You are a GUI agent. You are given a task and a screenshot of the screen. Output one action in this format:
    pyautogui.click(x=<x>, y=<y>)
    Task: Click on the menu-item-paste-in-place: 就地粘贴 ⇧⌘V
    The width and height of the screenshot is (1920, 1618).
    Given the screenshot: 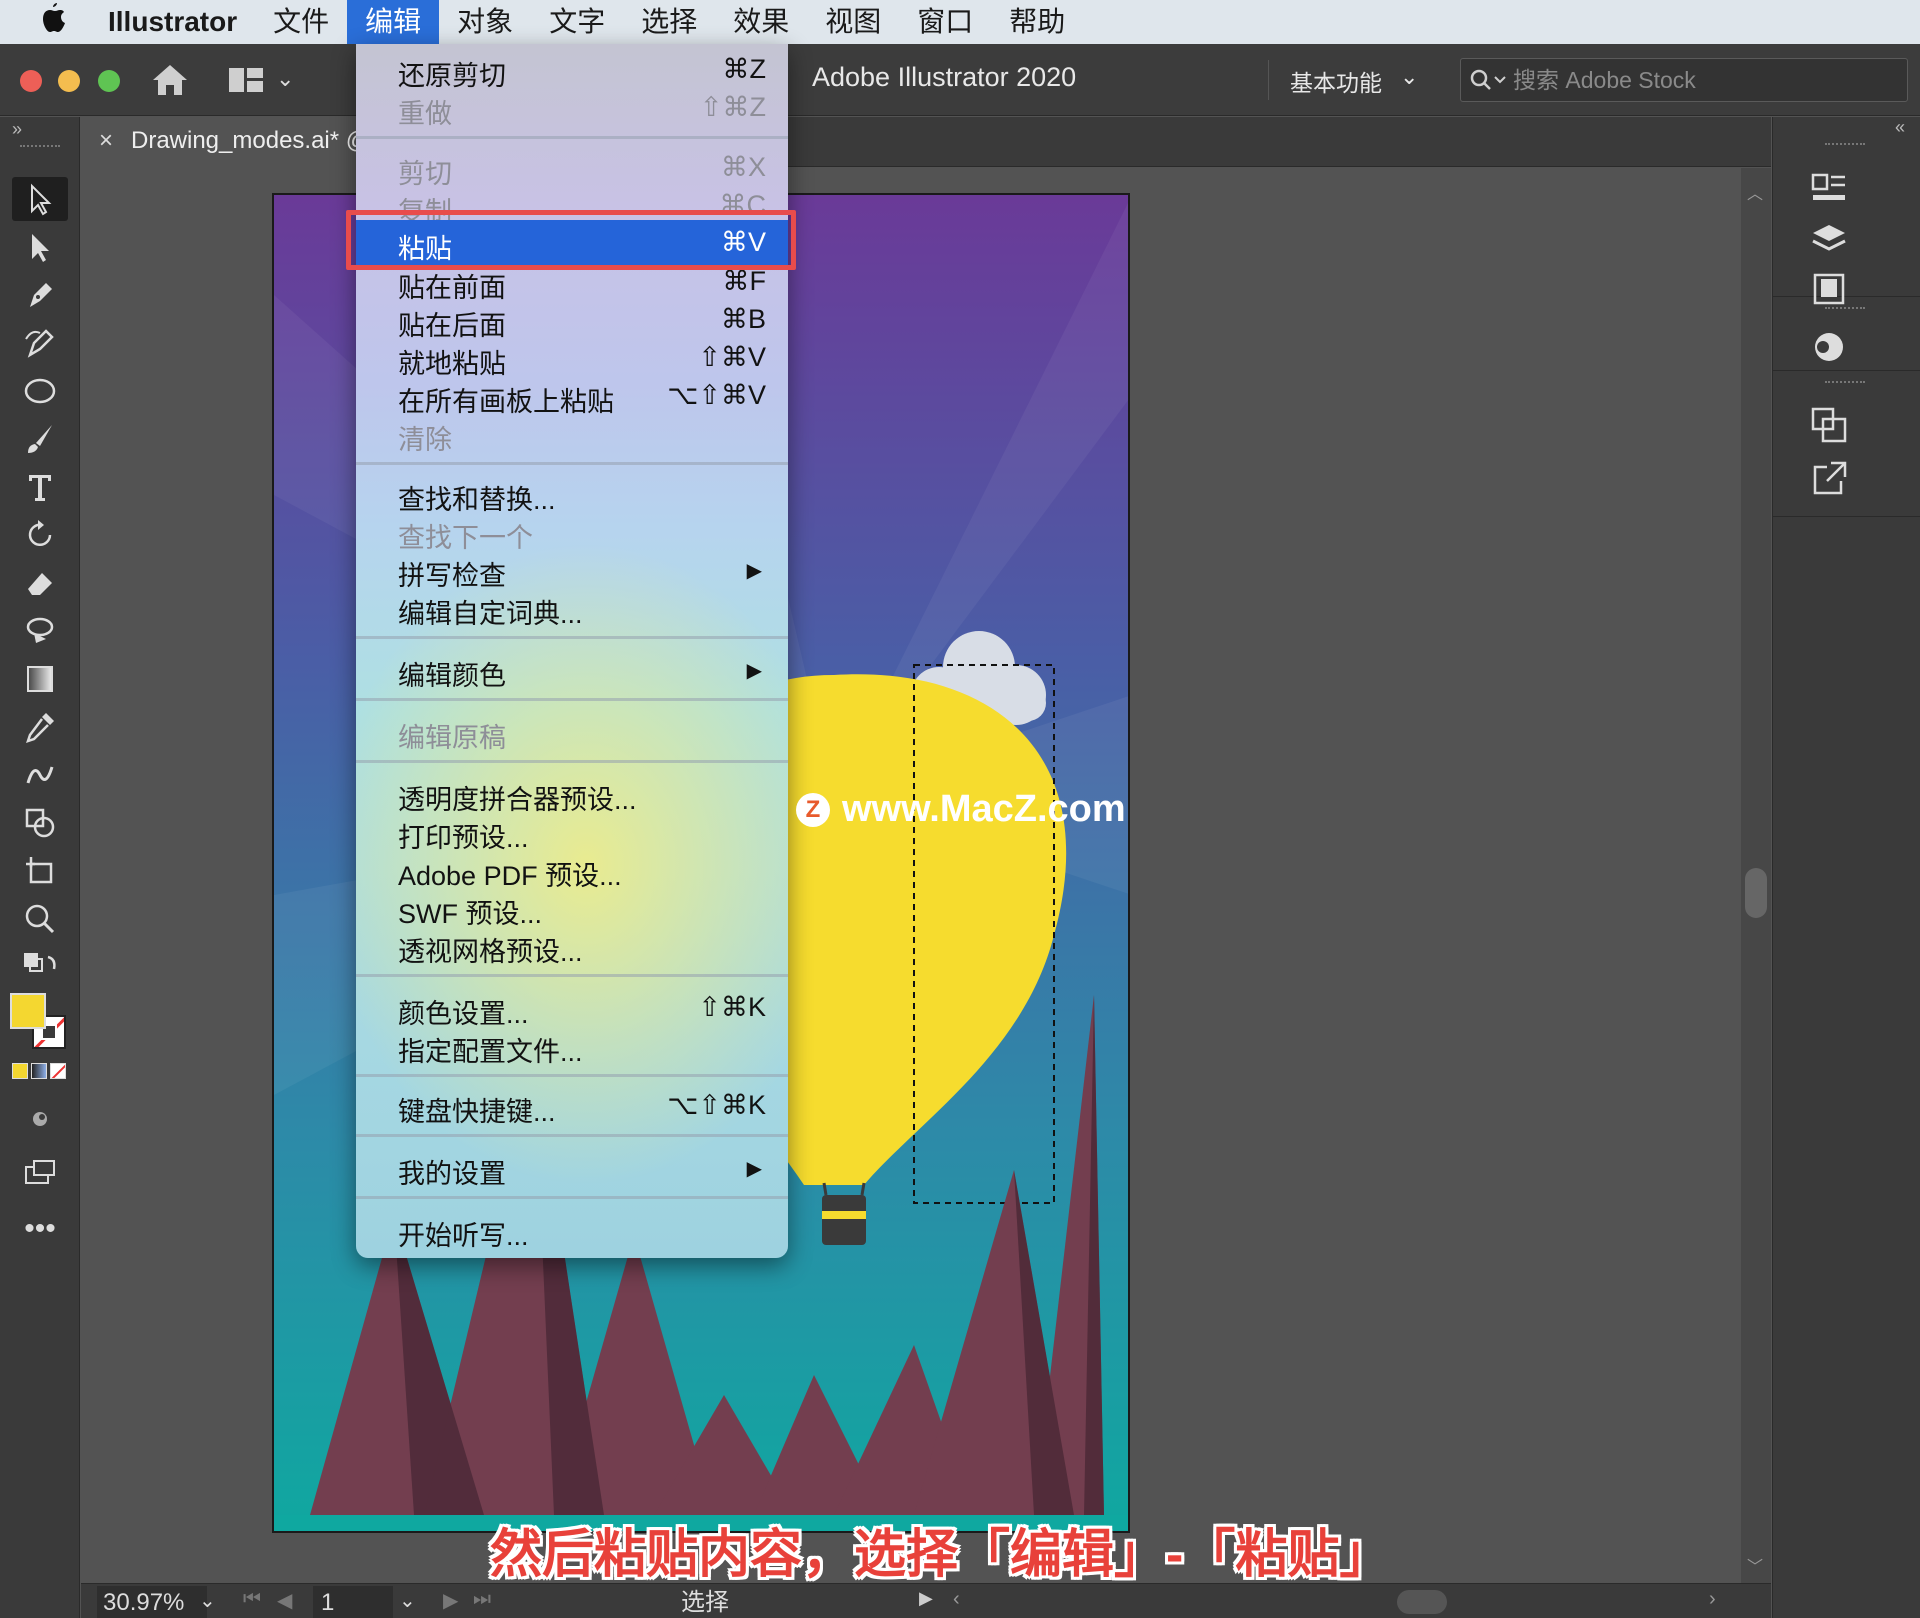 What is the action you would take?
    pyautogui.click(x=572, y=359)
    